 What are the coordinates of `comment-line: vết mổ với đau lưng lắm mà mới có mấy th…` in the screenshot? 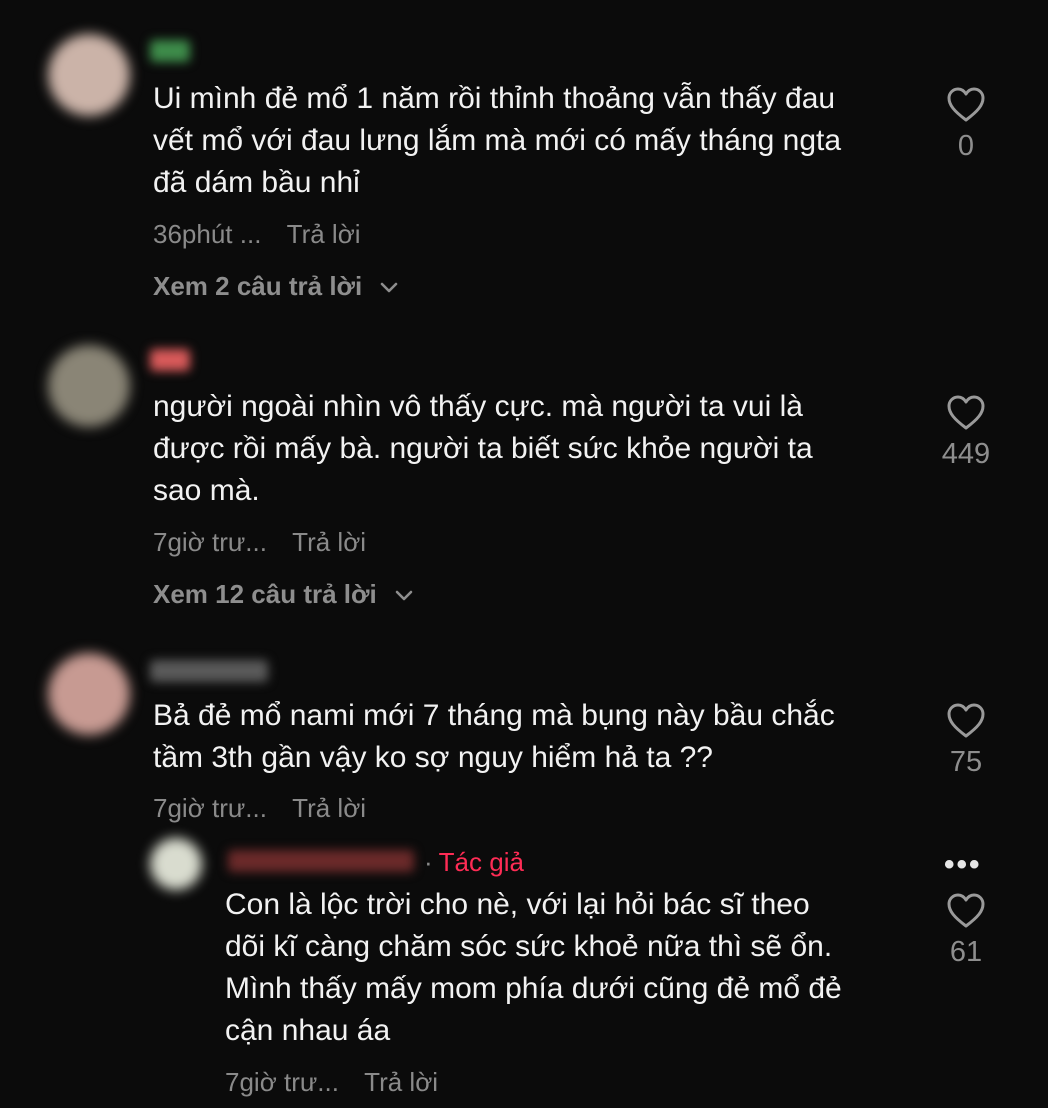 It's located at (497, 140).